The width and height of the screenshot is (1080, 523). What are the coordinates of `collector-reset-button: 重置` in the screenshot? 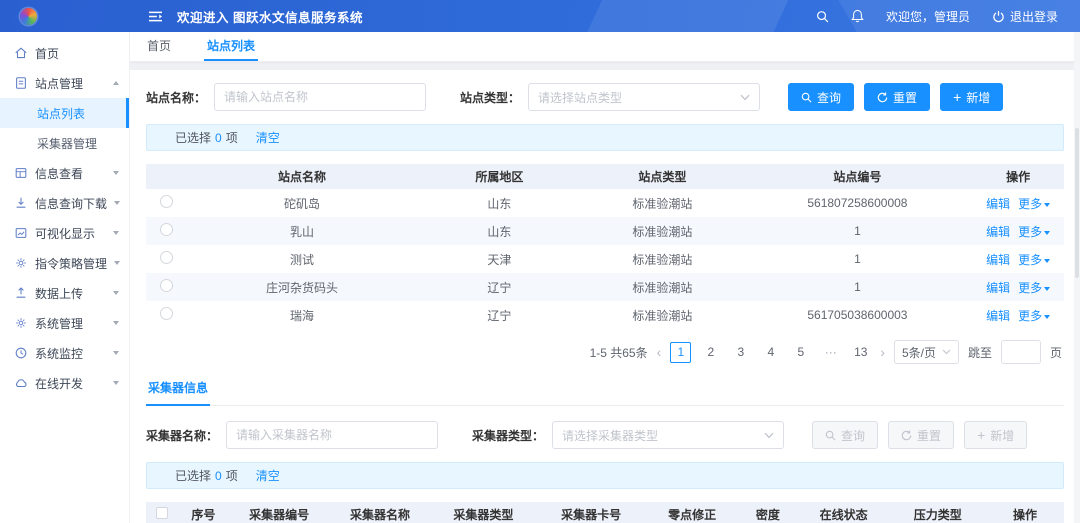 It's located at (921, 435).